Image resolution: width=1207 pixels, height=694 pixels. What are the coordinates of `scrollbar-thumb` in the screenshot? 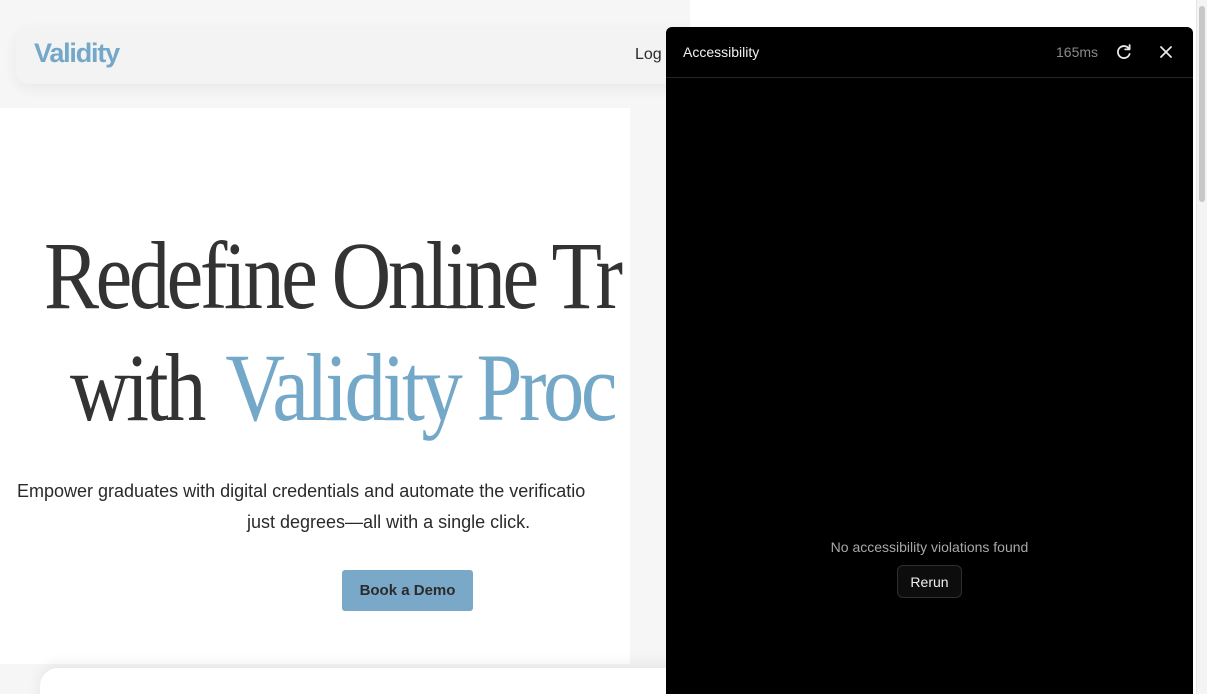 It's located at (1202, 104).